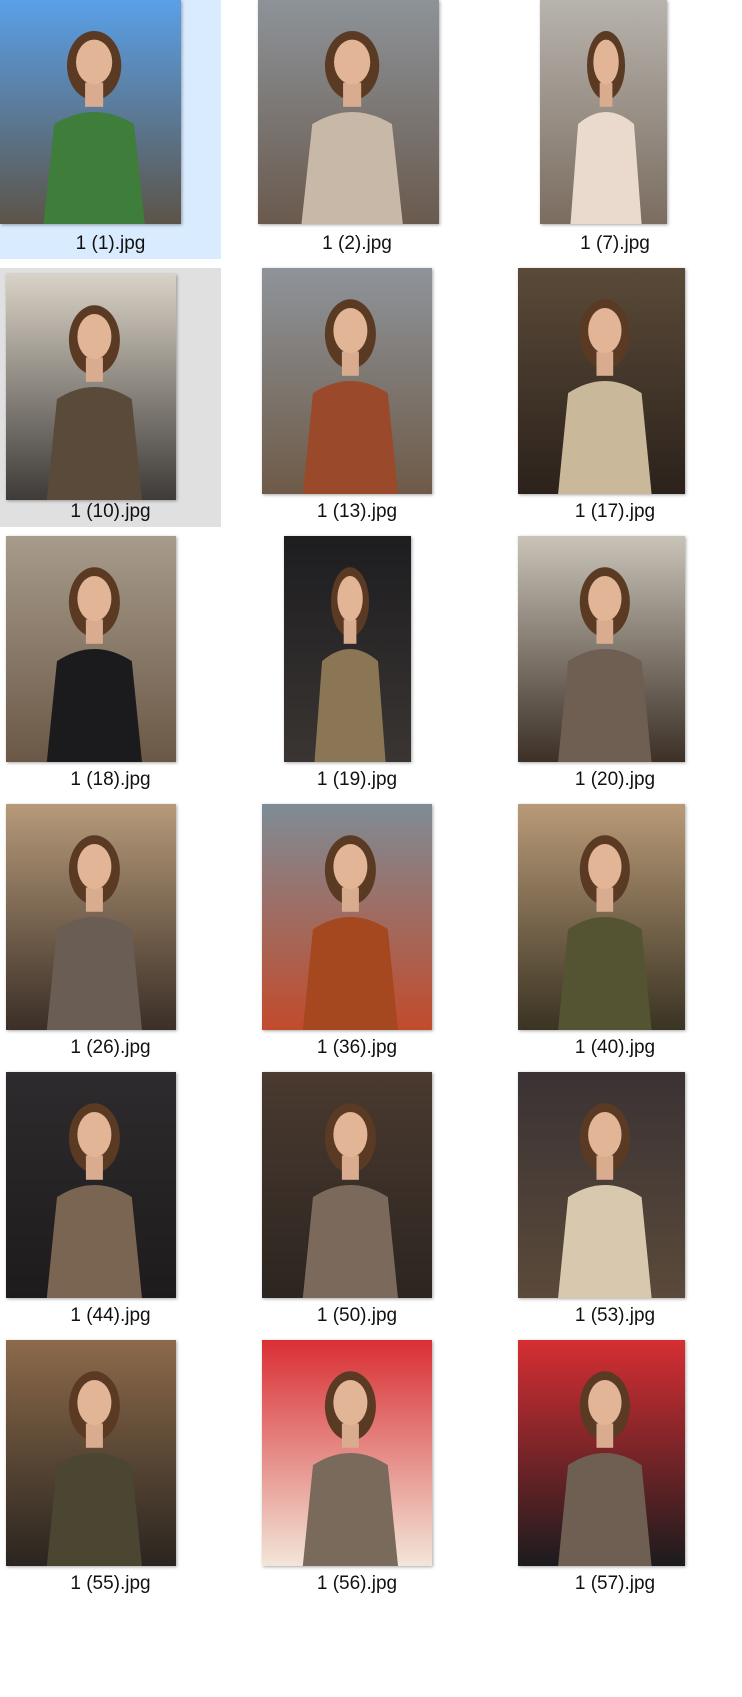  I want to click on file-name-label: 1 (2).jpg, so click(357, 243).